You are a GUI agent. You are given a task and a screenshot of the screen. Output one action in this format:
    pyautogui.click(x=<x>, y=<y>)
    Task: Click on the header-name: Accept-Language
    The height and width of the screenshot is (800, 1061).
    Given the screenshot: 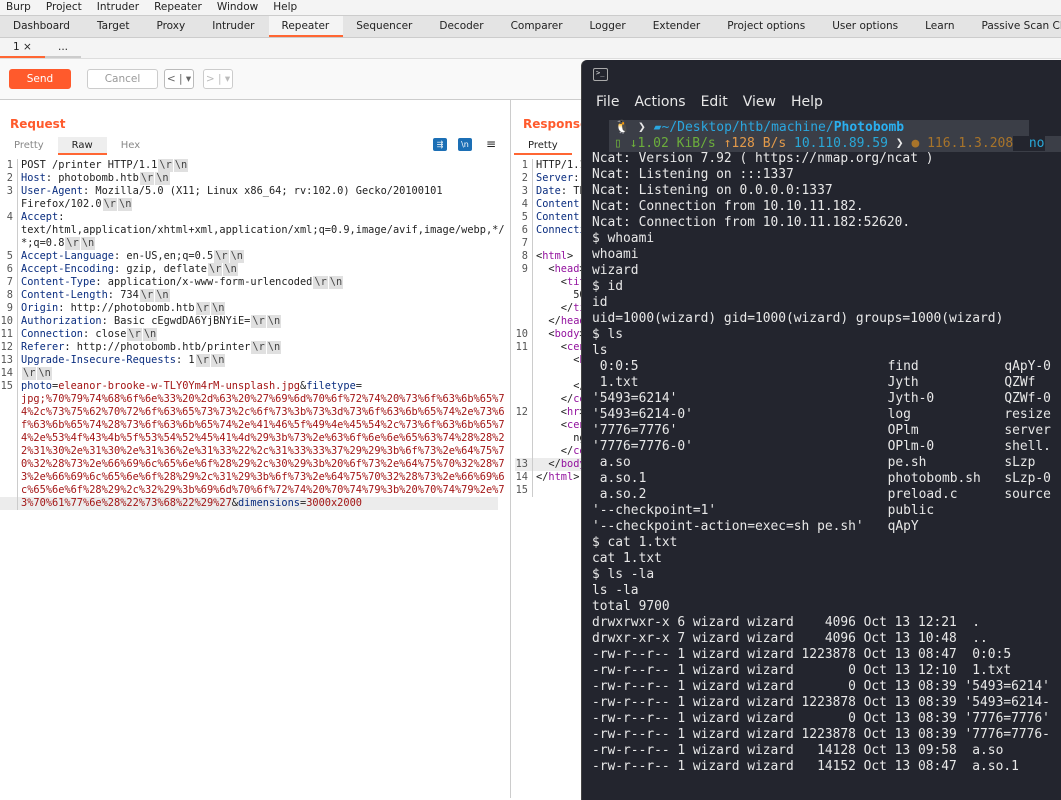 What is the action you would take?
    pyautogui.click(x=67, y=256)
    